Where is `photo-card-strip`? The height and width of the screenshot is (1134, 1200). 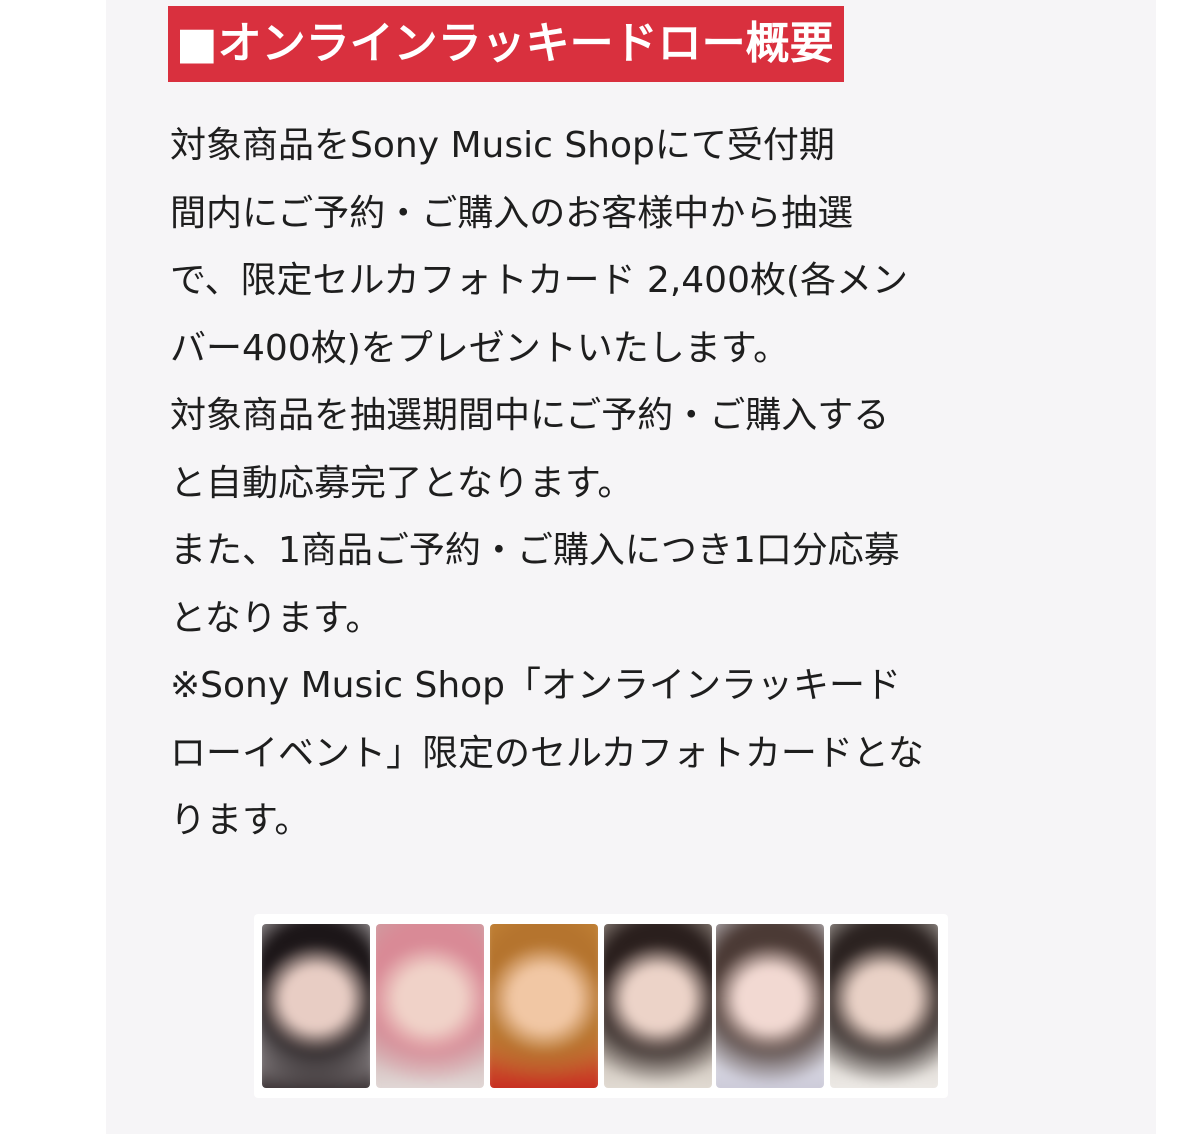
photo-card-strip is located at coordinates (601, 1006).